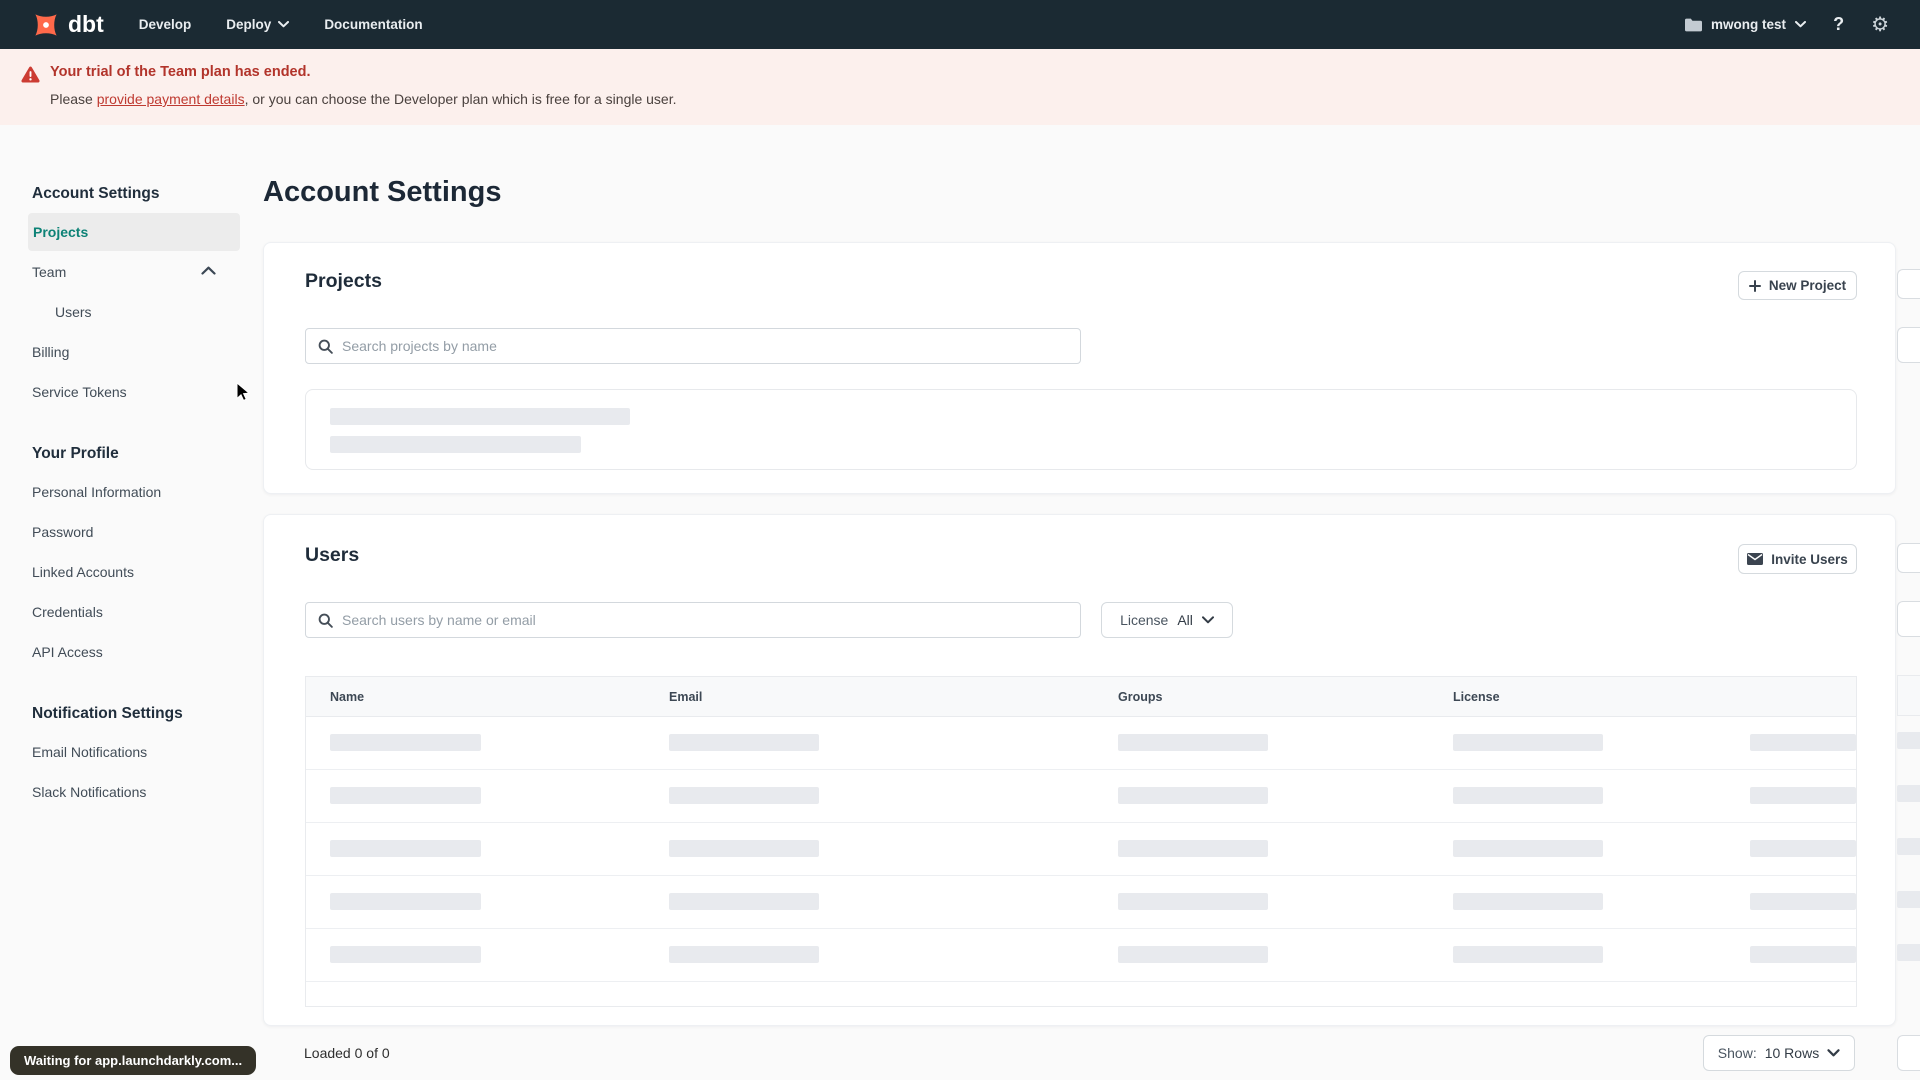 This screenshot has height=1080, width=1920. Describe the element at coordinates (67, 25) in the screenshot. I see `dbt-logo: dbt` at that location.